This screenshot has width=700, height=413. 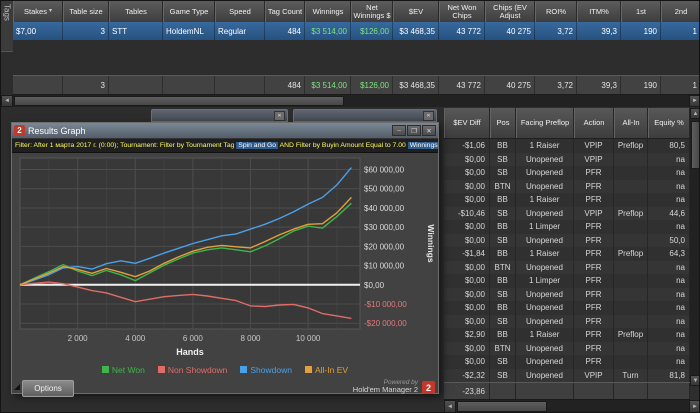 What do you see at coordinates (271, 369) in the screenshot?
I see `legend-label: Showdown` at bounding box center [271, 369].